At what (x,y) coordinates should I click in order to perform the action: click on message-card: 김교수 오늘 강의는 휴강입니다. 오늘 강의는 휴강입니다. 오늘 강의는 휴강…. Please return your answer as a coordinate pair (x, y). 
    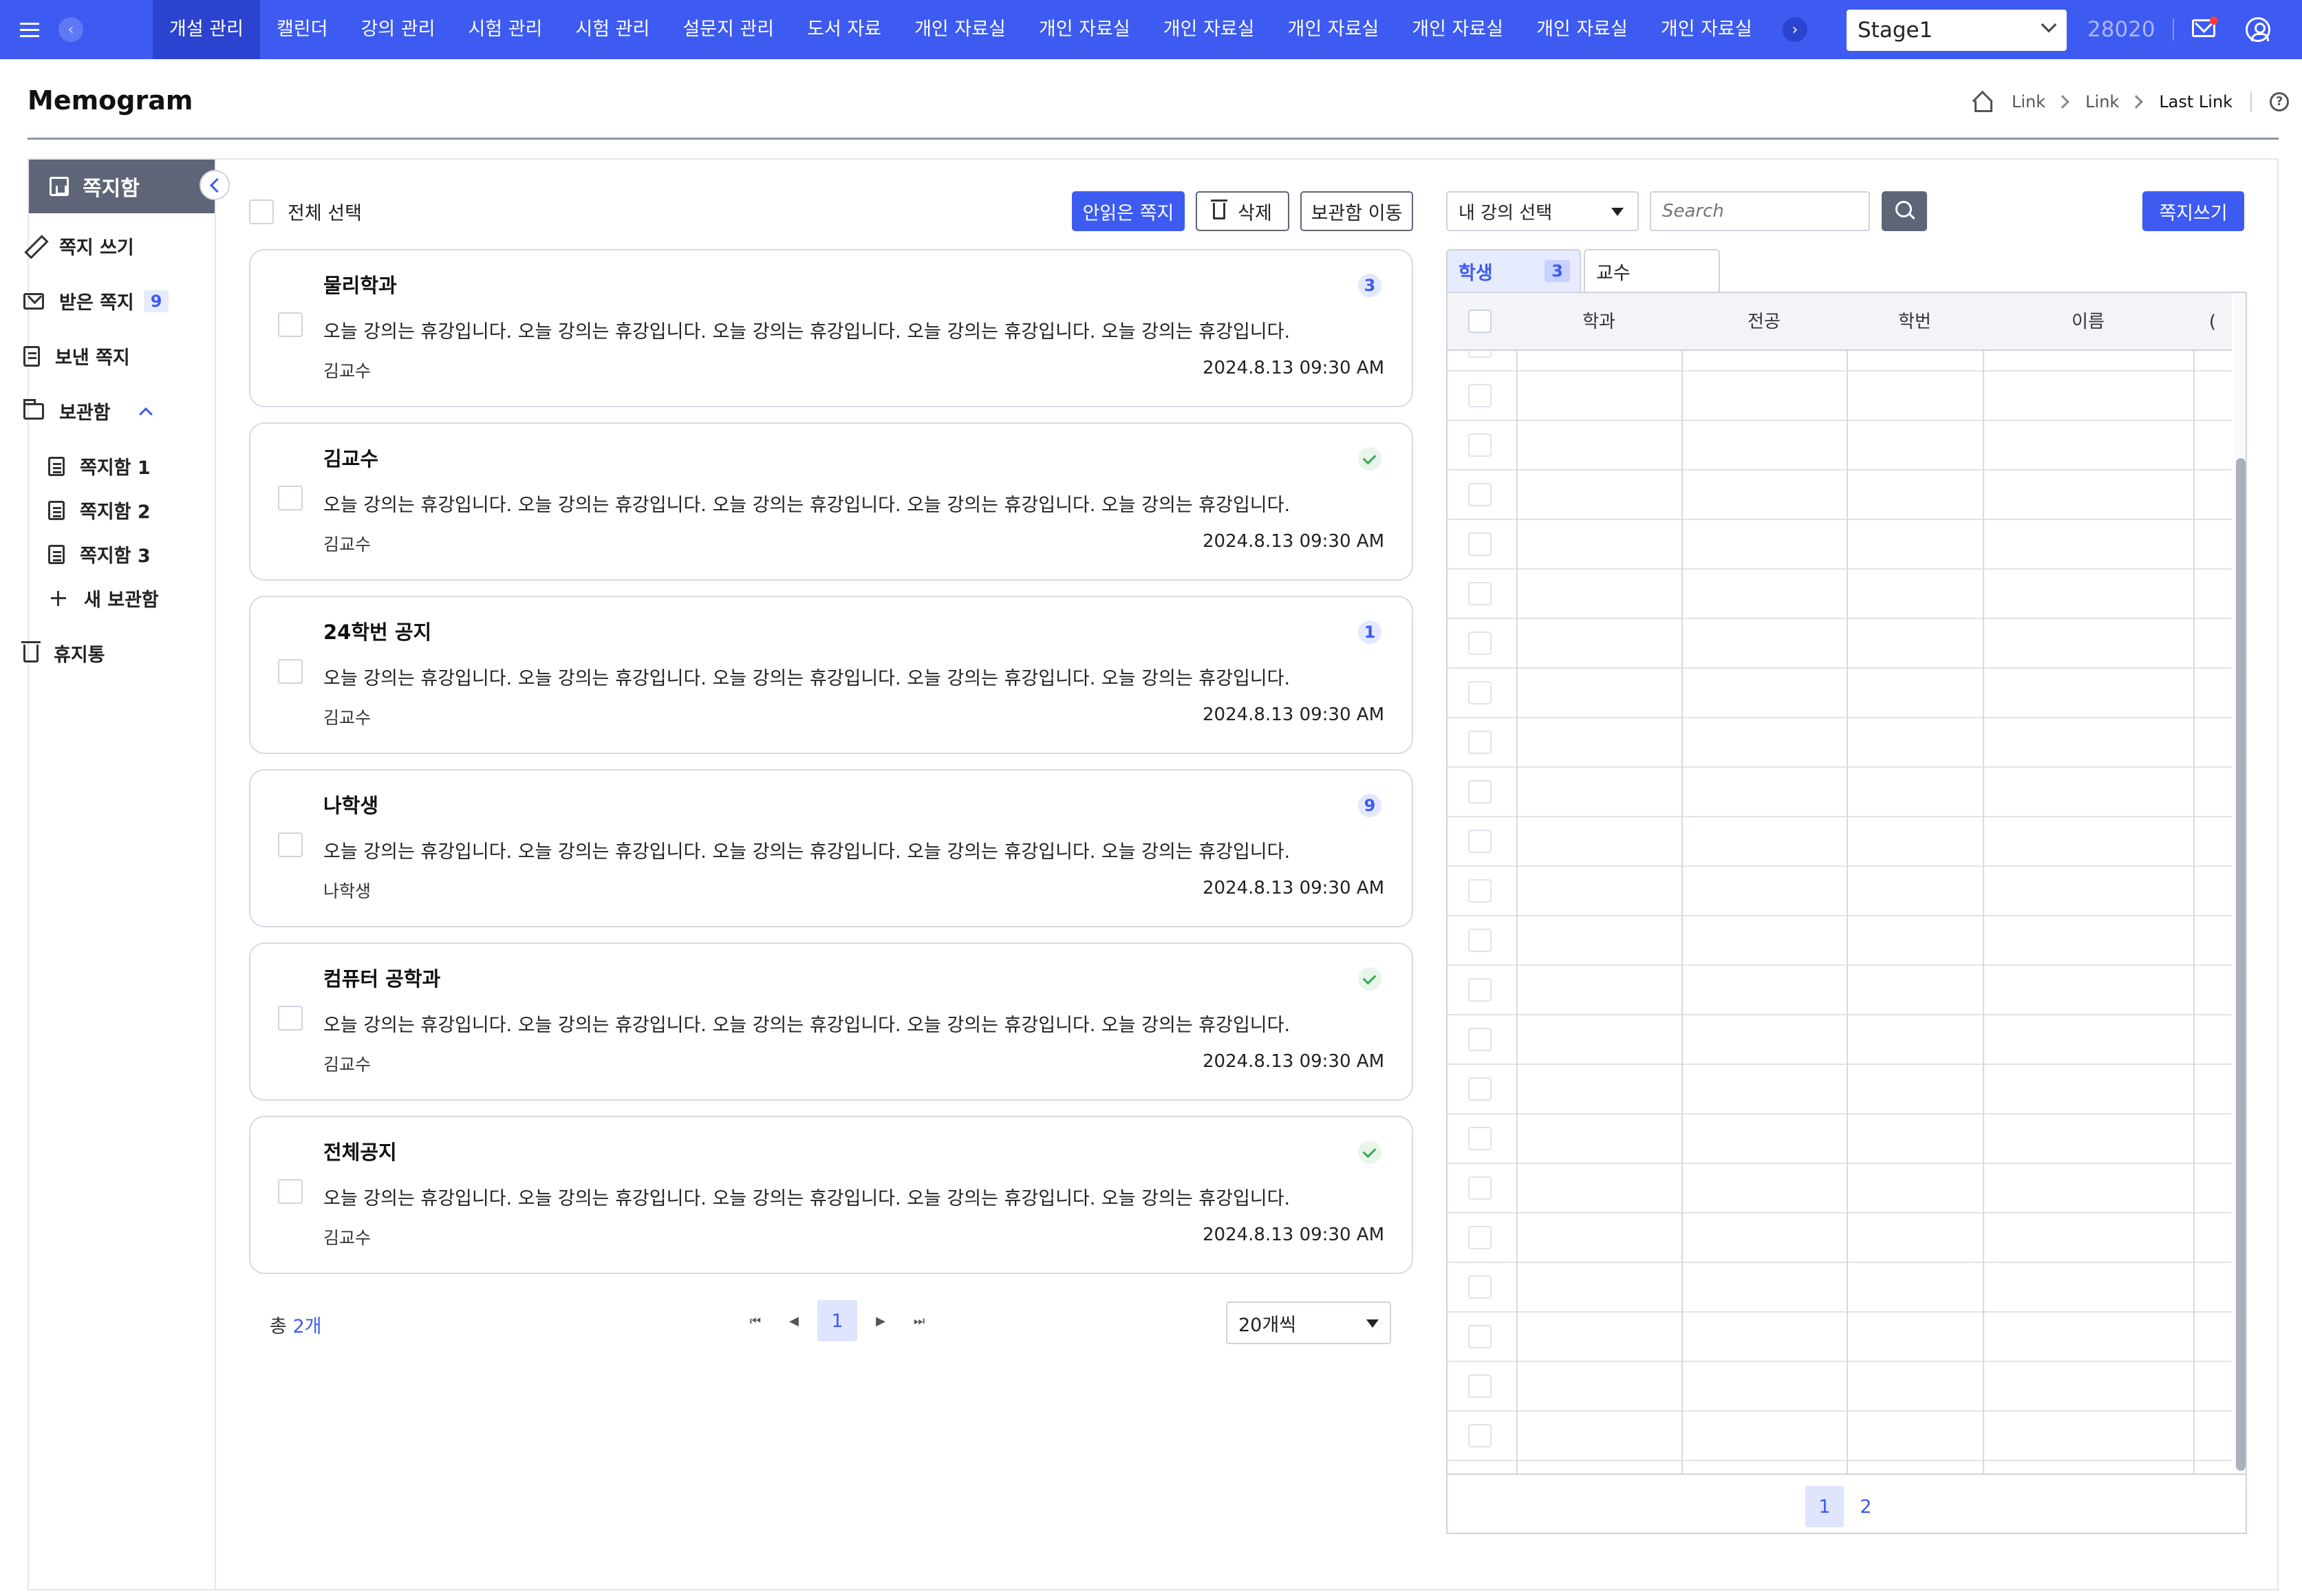
    Looking at the image, I should click on (831, 501).